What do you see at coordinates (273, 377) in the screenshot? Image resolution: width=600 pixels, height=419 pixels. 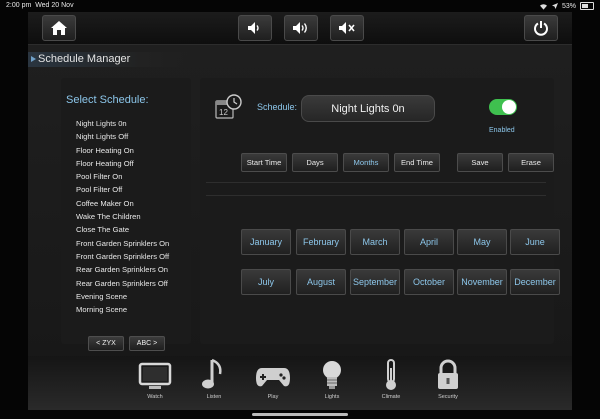 I see `gamepad-icon` at bounding box center [273, 377].